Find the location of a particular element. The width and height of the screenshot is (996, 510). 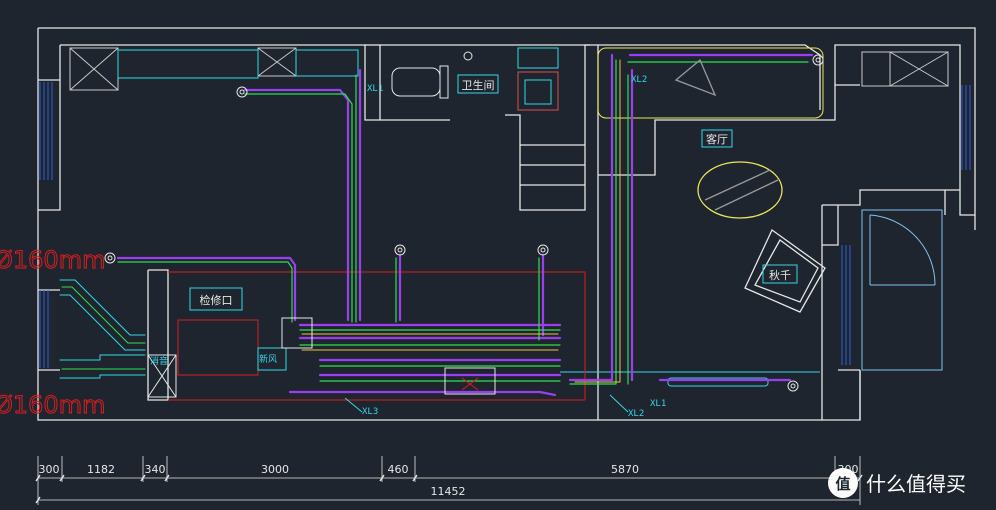

dim-340: 340 is located at coordinates (155, 469).